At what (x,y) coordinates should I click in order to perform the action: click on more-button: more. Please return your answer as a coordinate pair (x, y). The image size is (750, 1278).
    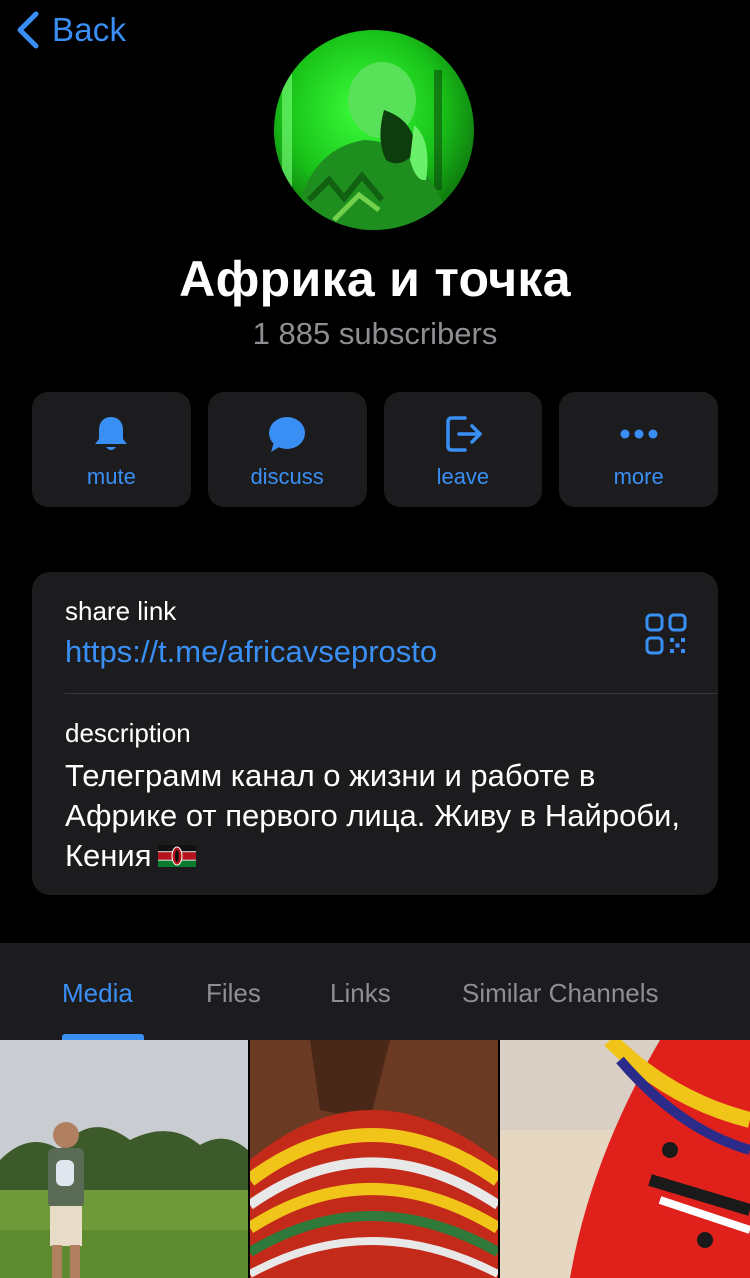
    Looking at the image, I should click on (638, 449).